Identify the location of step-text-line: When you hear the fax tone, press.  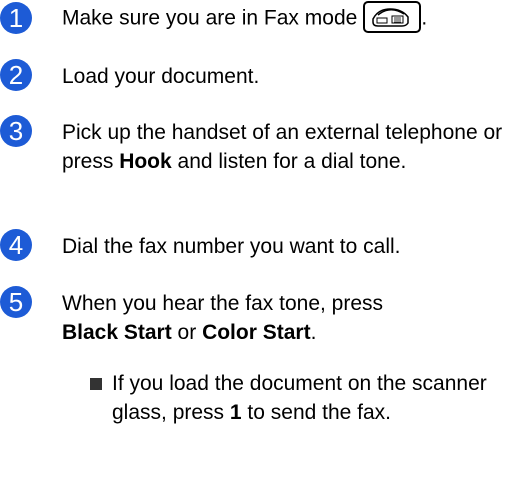
(223, 303).